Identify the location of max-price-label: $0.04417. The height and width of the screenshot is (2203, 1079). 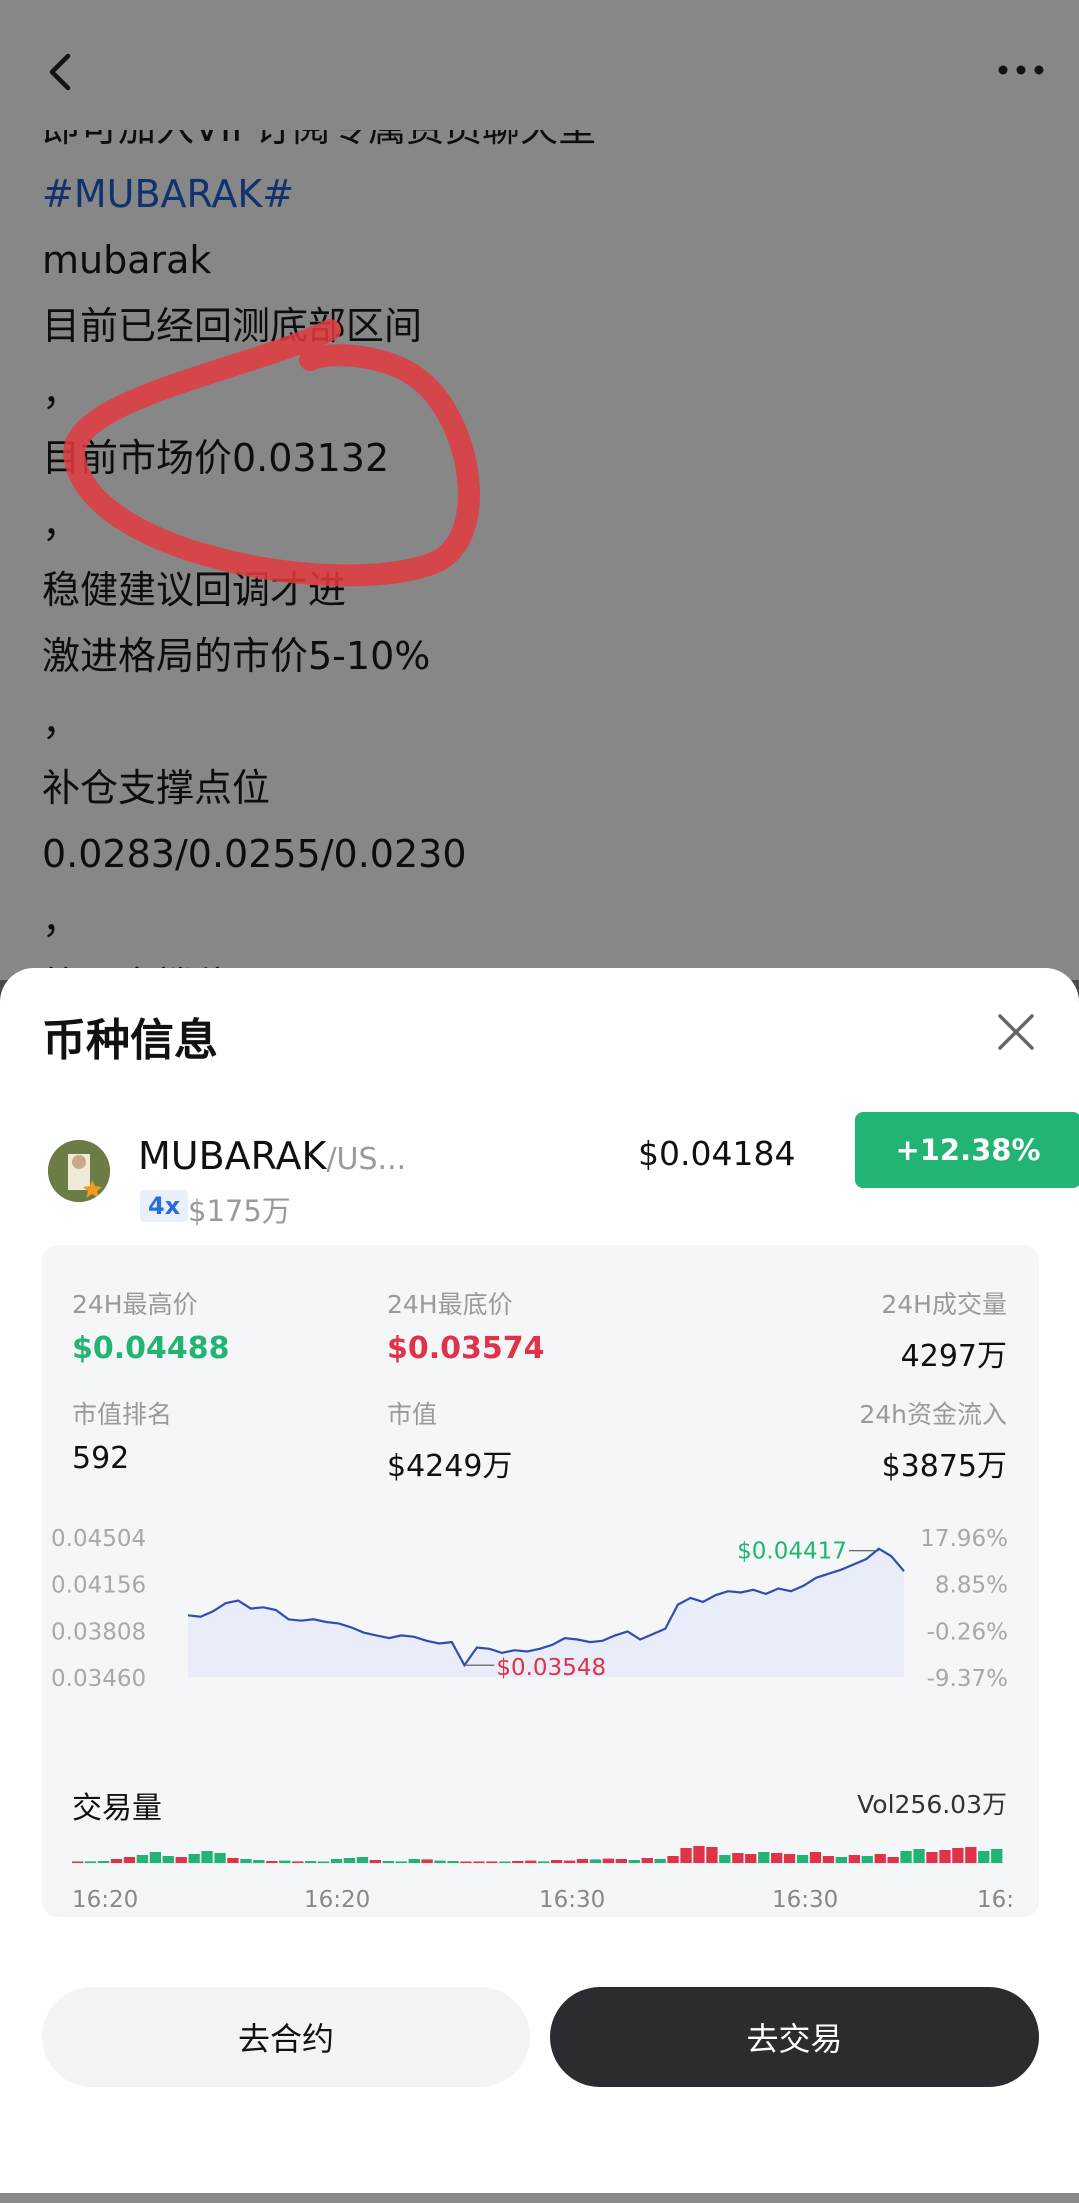
(792, 1552).